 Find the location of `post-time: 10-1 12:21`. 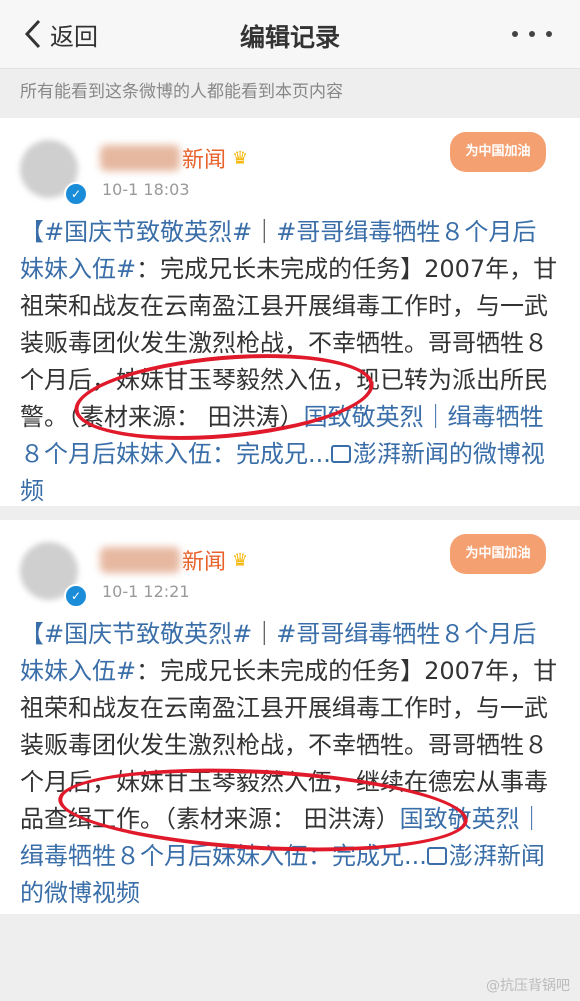

post-time: 10-1 12:21 is located at coordinates (146, 591).